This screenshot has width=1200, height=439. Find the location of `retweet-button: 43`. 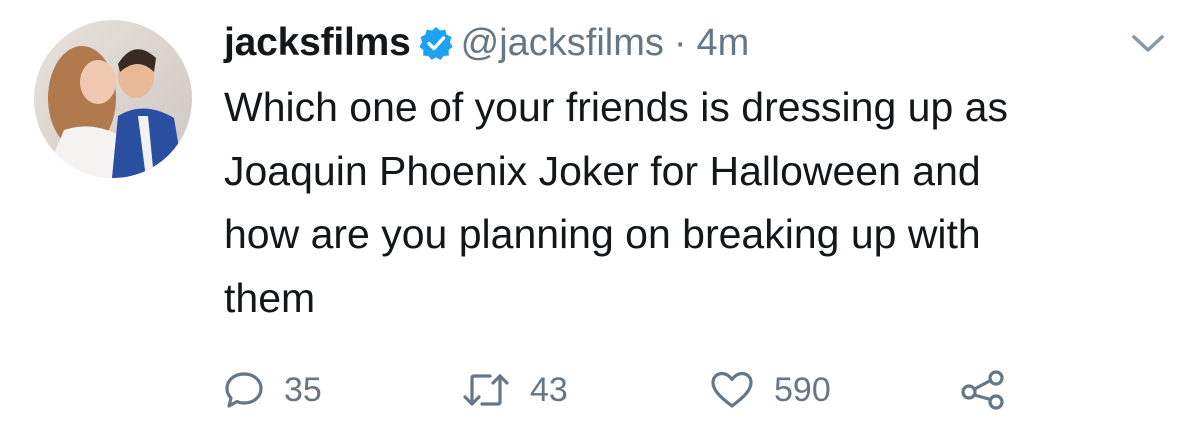

retweet-button: 43 is located at coordinates (515, 390).